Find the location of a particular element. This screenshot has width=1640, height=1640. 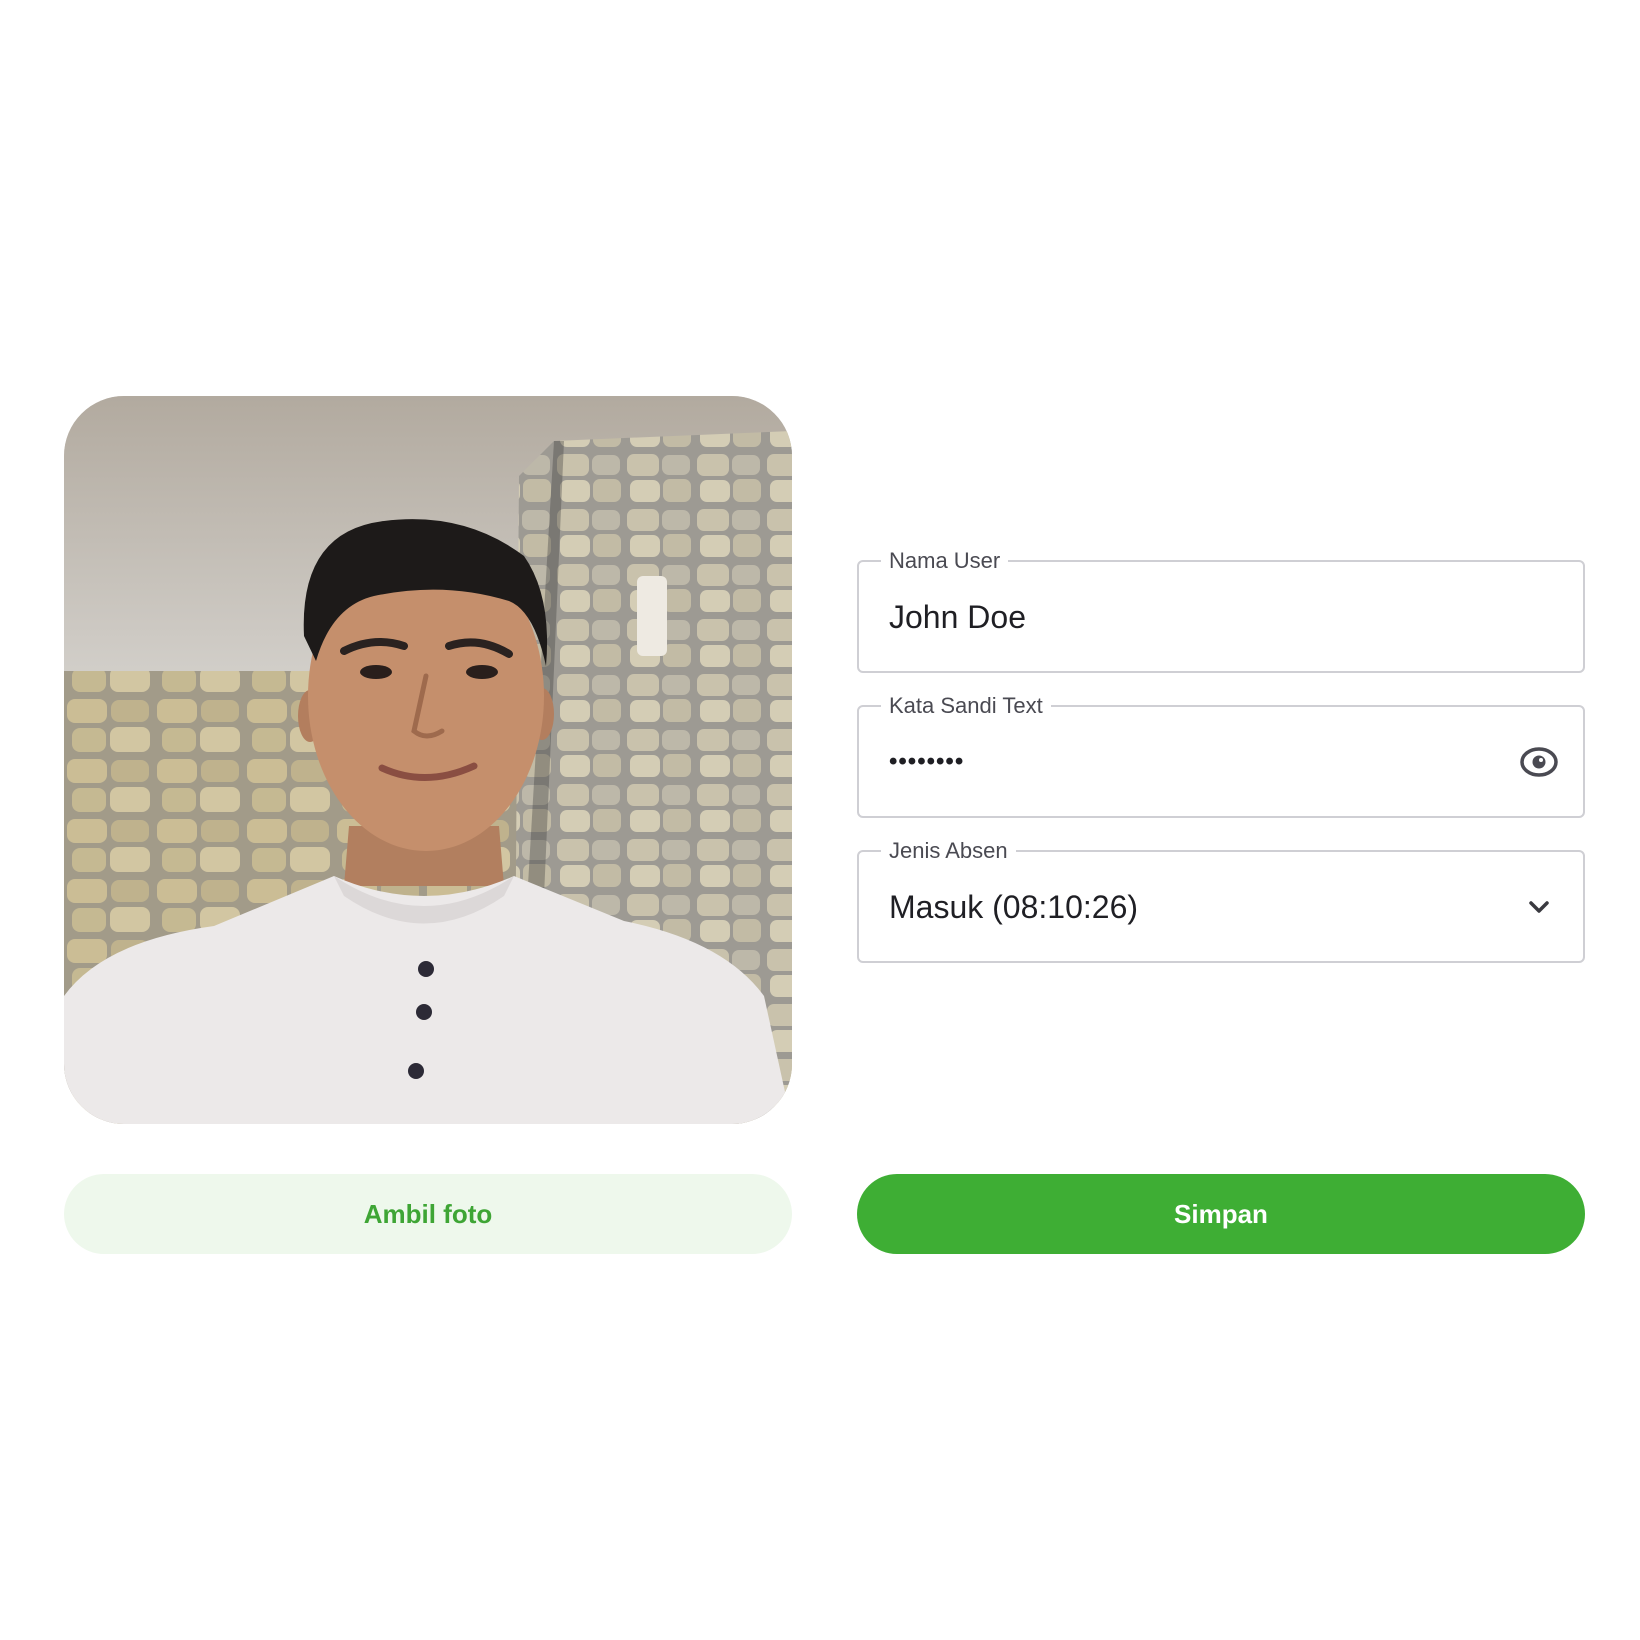

nama-user-field: Nama User John Doe is located at coordinates (1221, 611).